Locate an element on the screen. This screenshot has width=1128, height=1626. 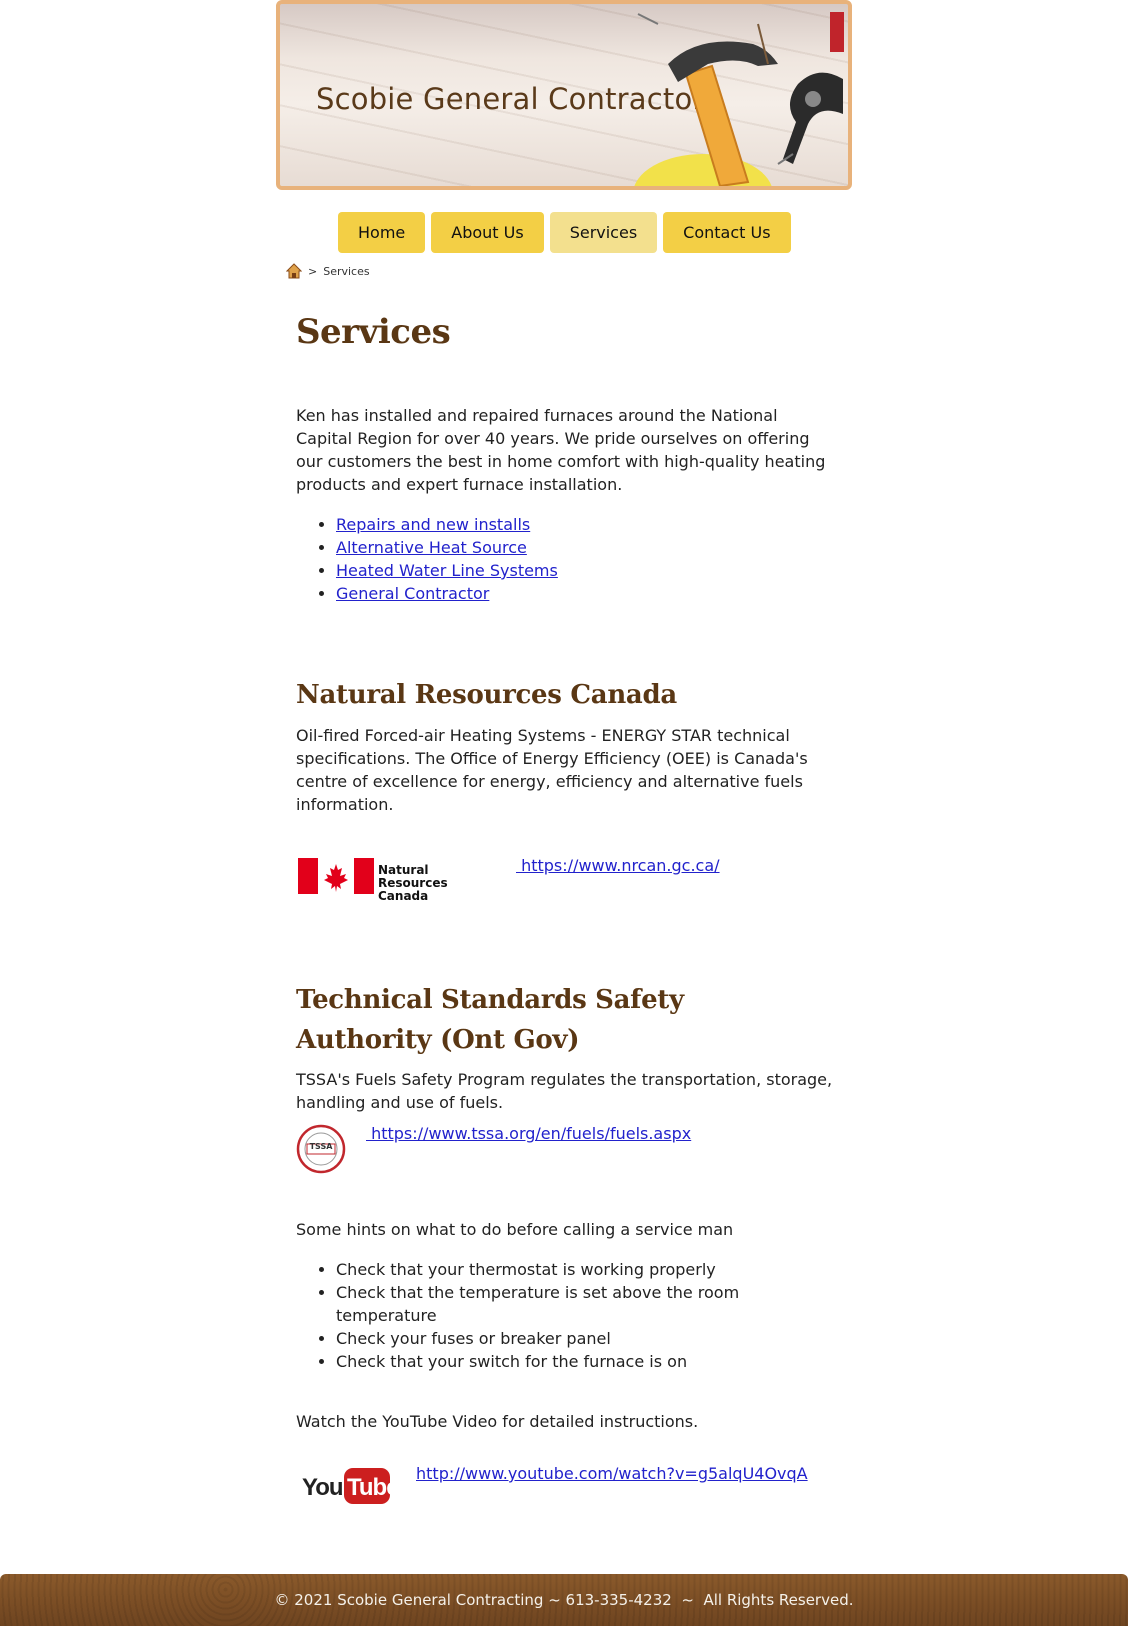
link-alternative-heat: Alternative Heat Source is located at coordinates (431, 547).